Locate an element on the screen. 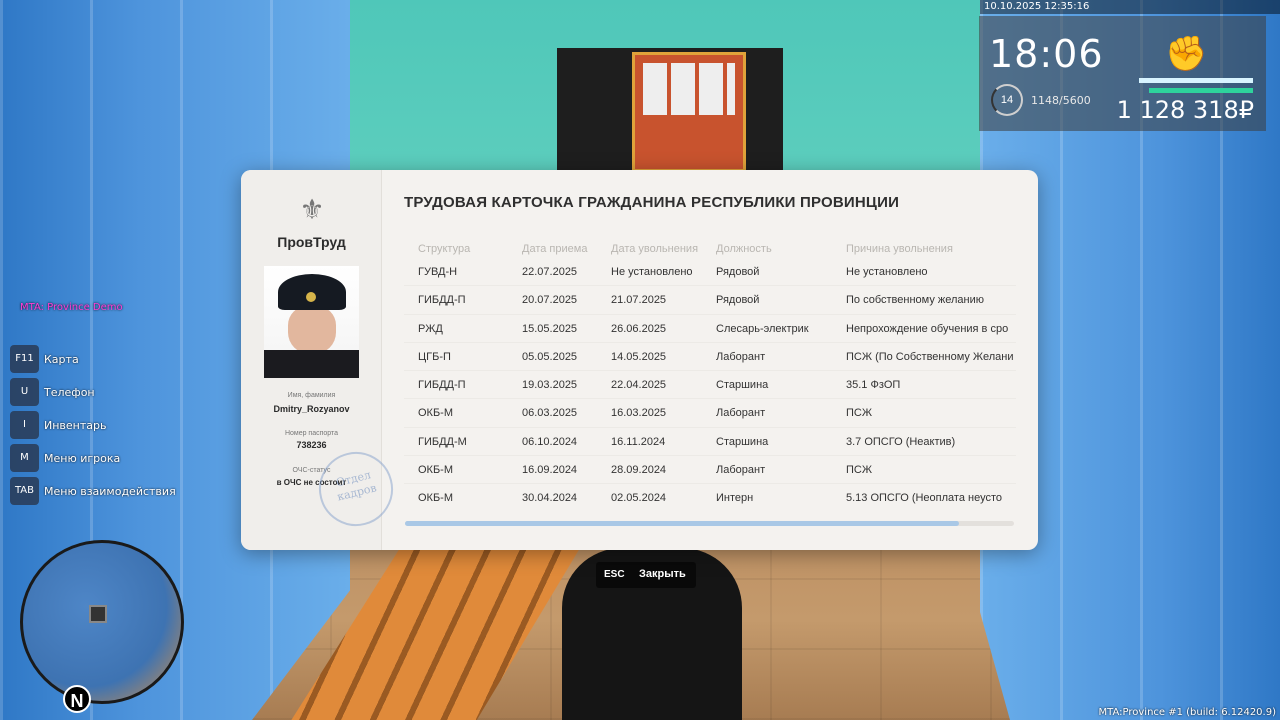  table-cell: РЖД is located at coordinates (430, 328).